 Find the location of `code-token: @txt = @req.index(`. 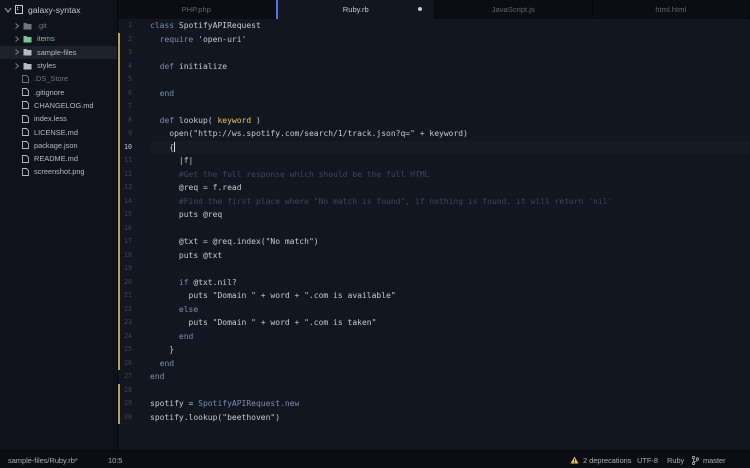

code-token: @txt = @req.index( is located at coordinates (208, 241).